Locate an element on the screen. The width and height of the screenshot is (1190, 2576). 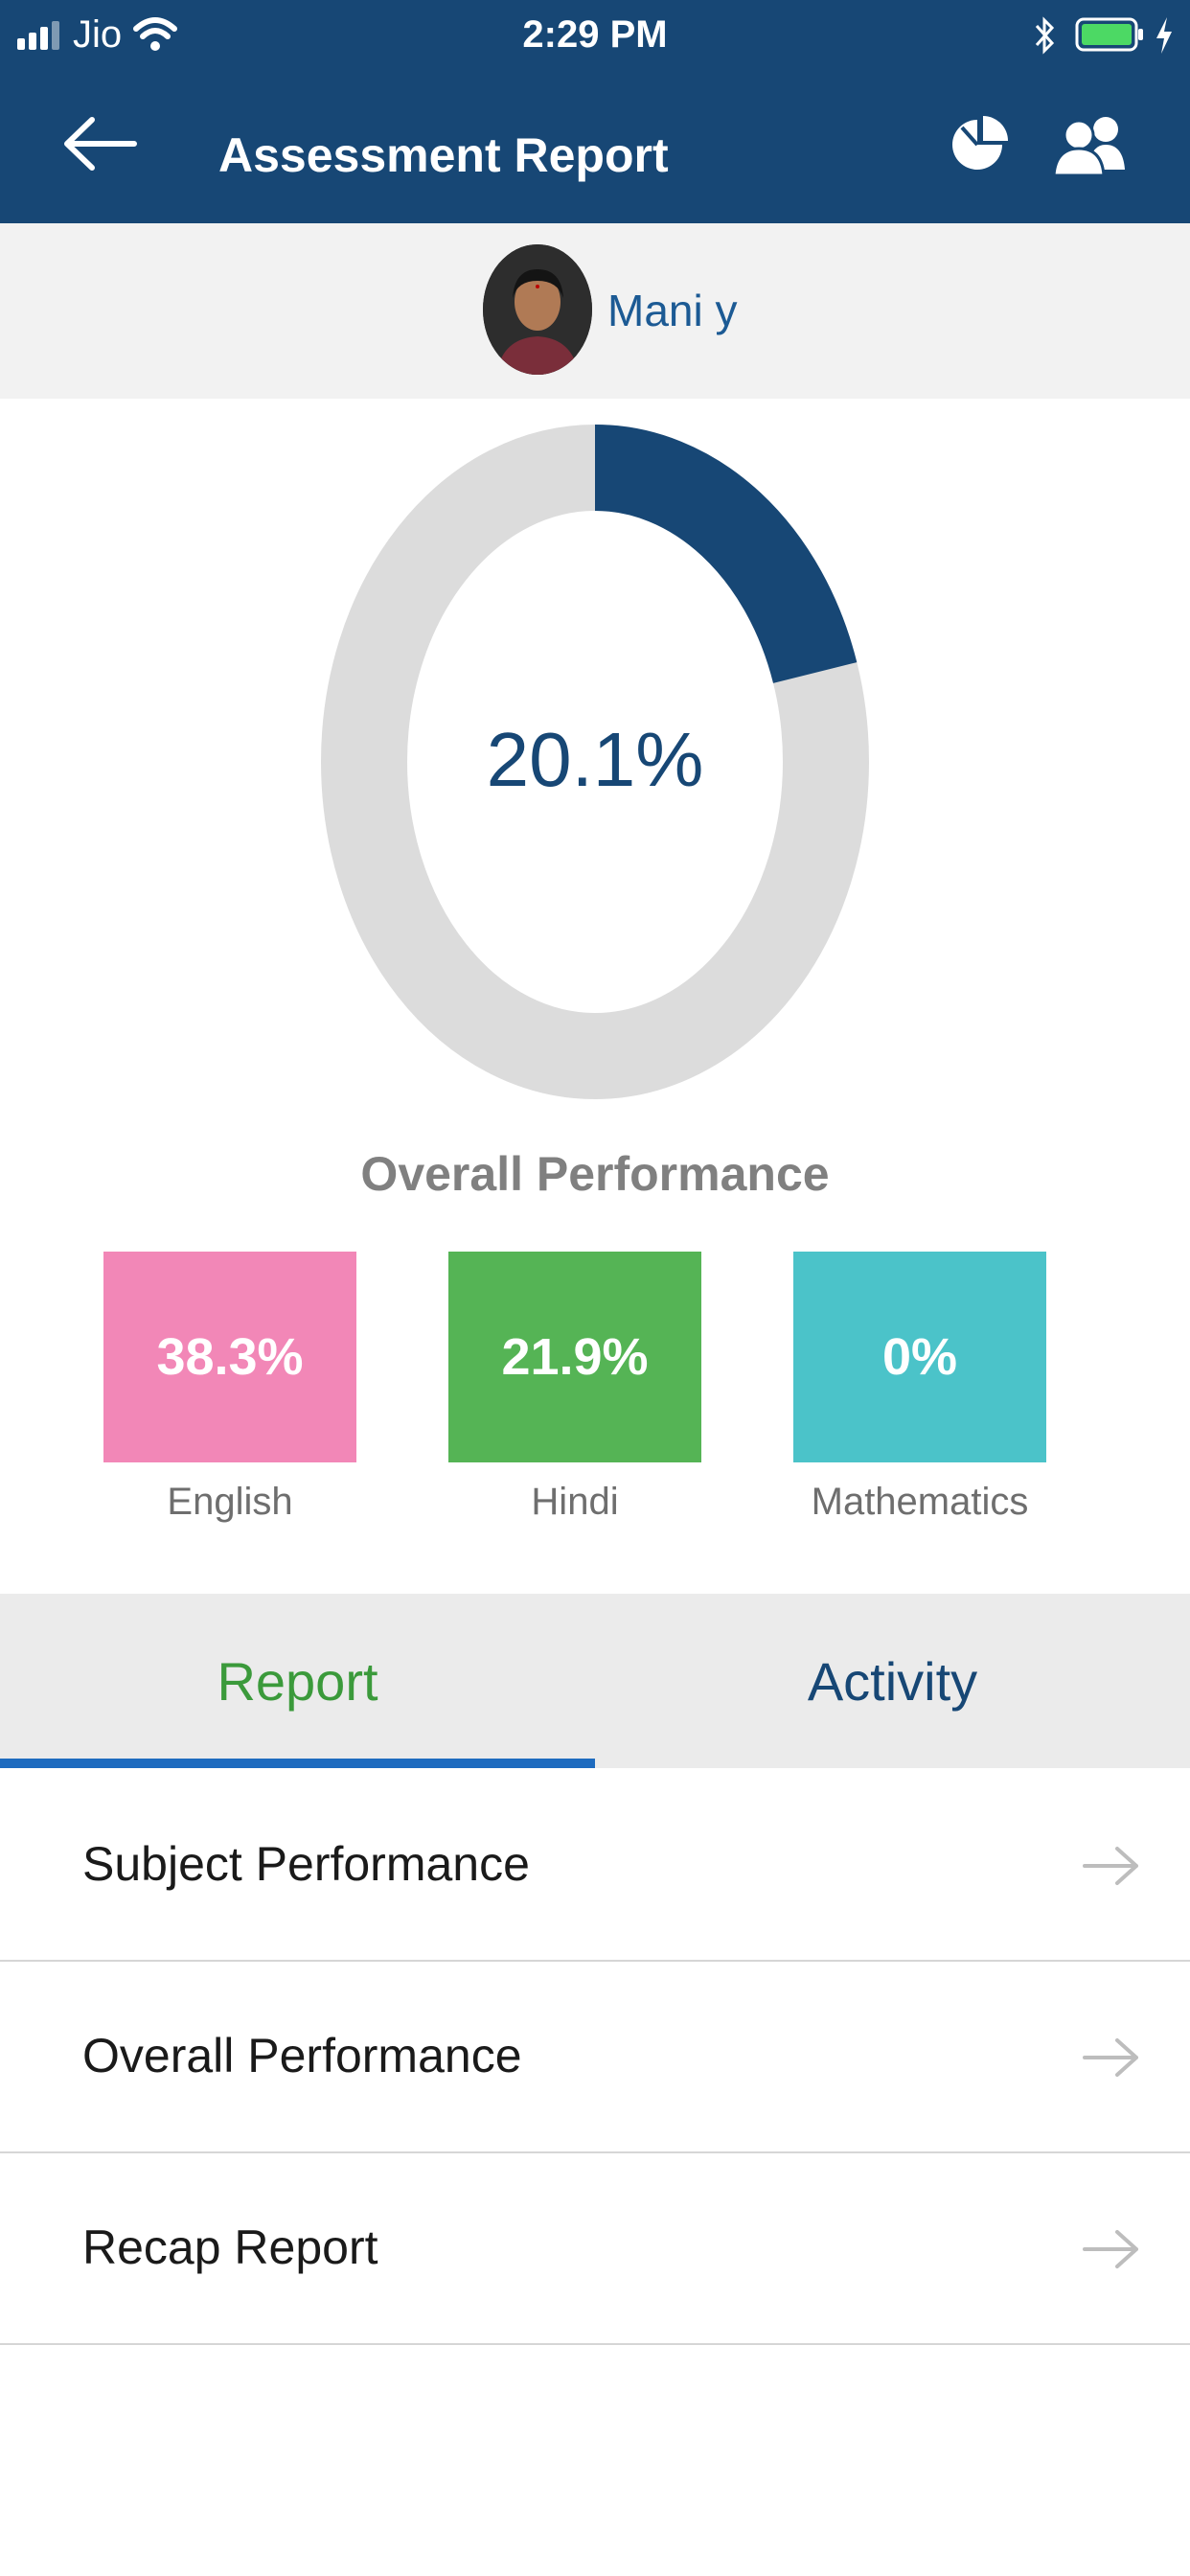
nav-bar: Assessment Report is located at coordinates (595, 147).